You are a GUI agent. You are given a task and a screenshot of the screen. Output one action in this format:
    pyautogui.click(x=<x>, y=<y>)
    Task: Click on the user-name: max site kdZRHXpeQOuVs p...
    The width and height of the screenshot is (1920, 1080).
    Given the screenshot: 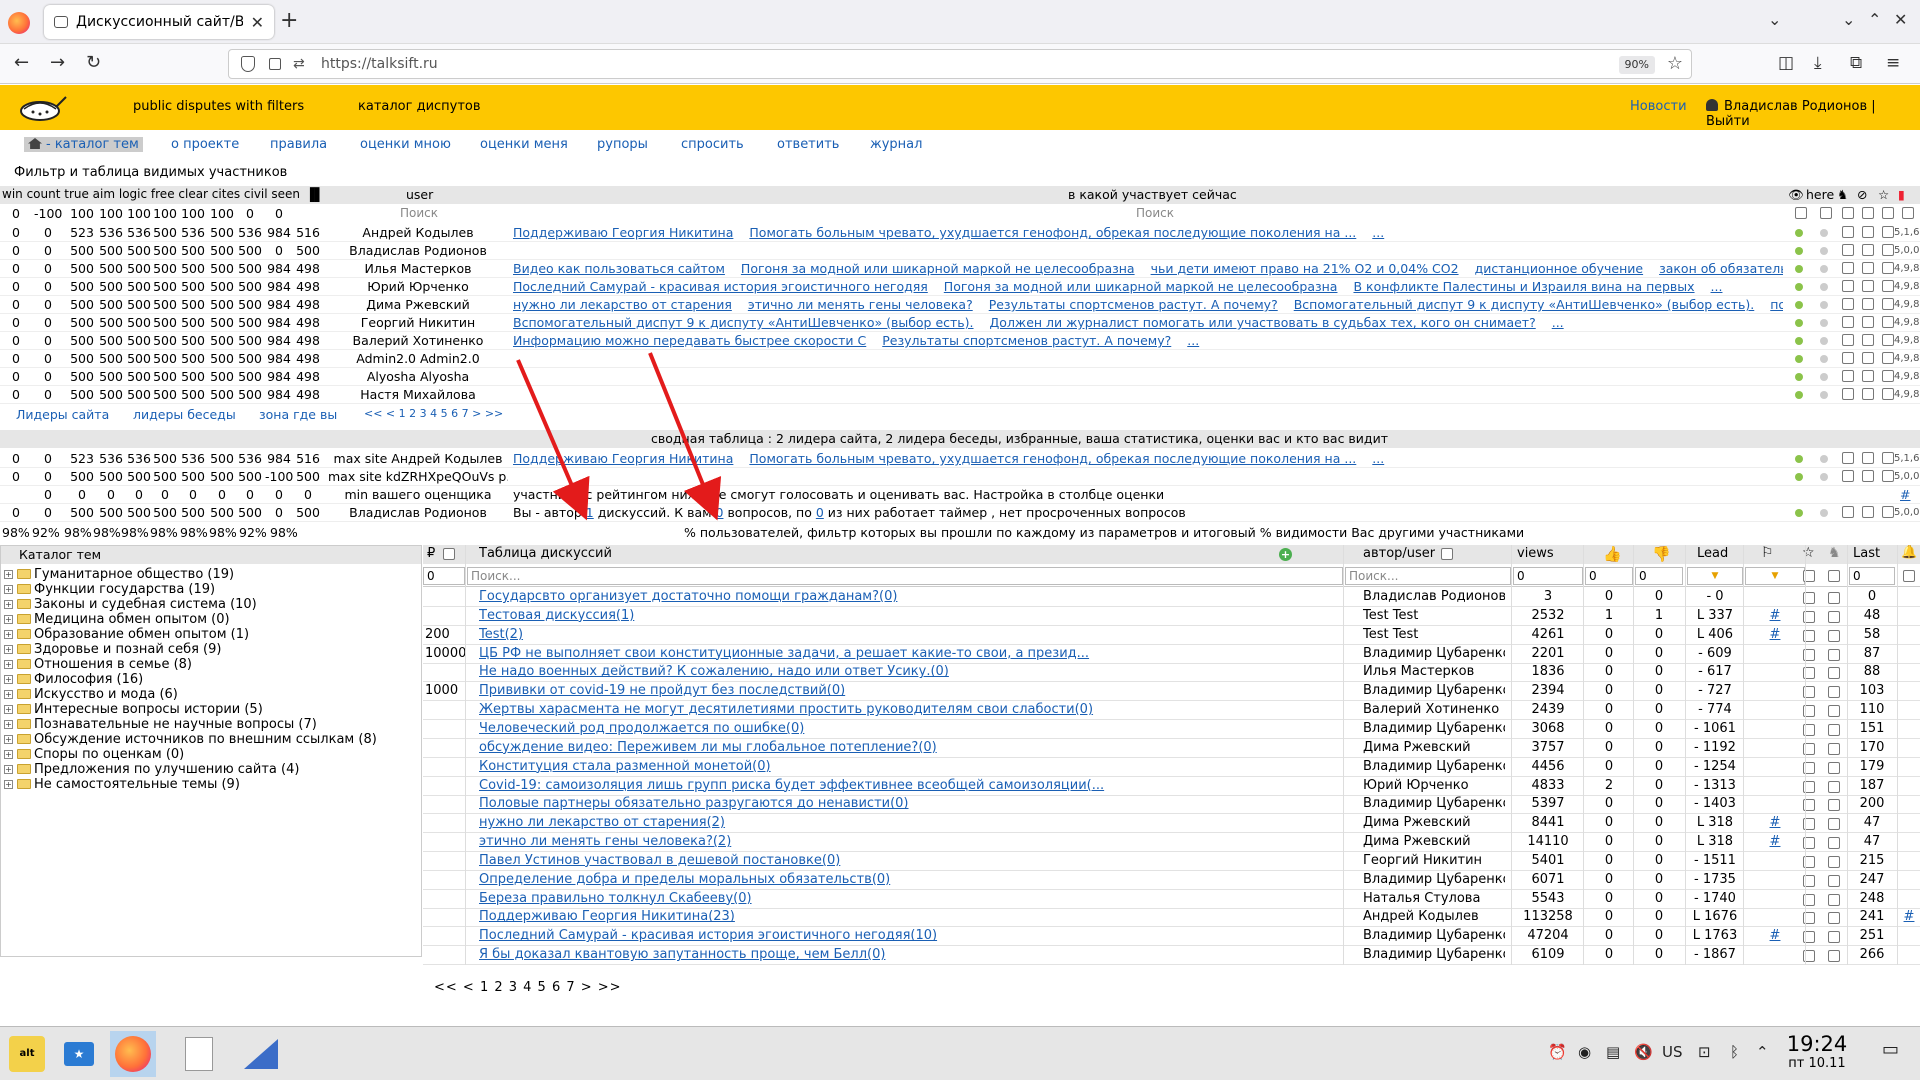 What is the action you would take?
    pyautogui.click(x=418, y=476)
    